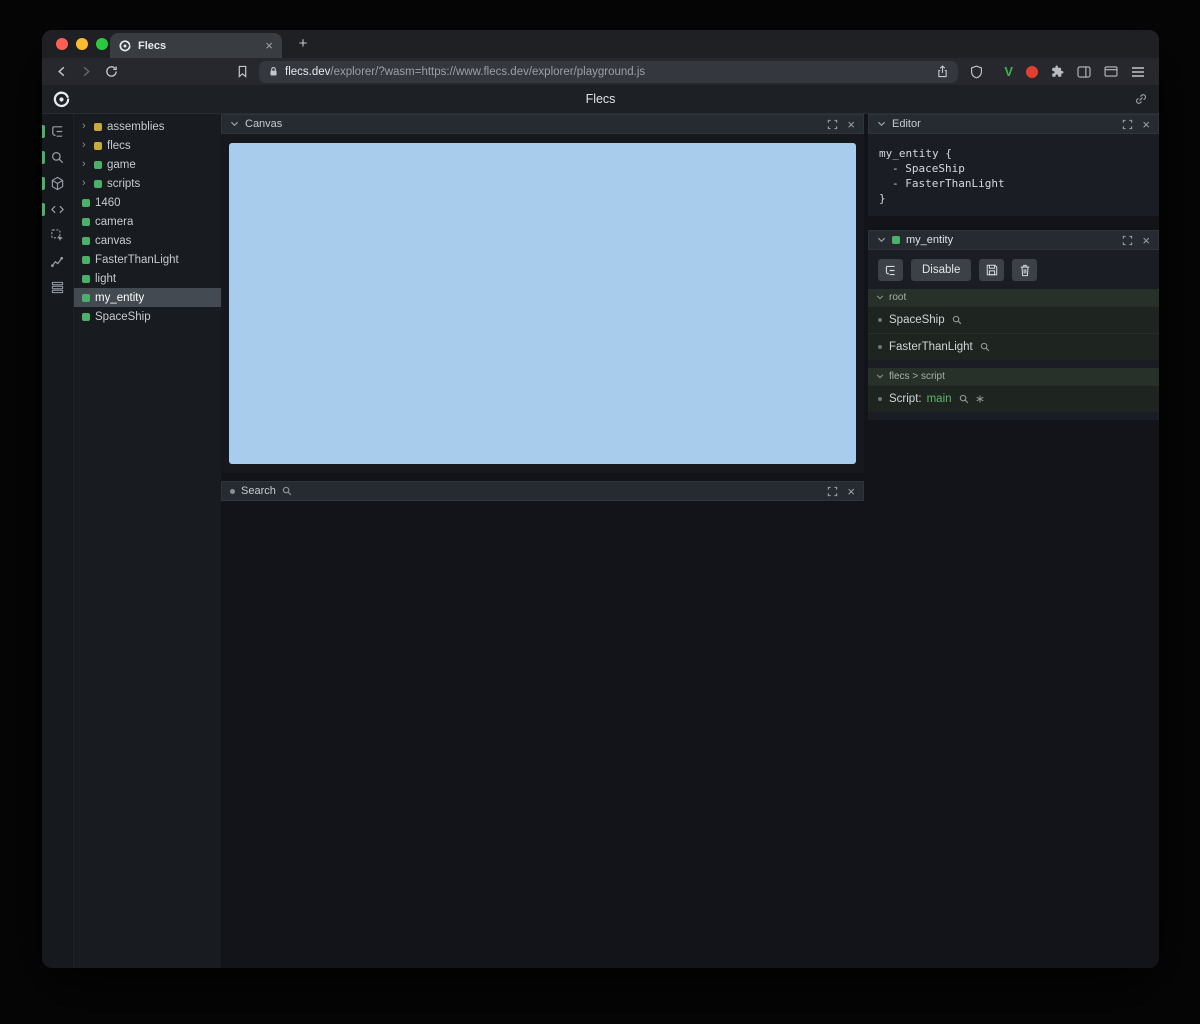 The height and width of the screenshot is (1024, 1200). Describe the element at coordinates (273, 71) in the screenshot. I see `lock-icon` at that location.